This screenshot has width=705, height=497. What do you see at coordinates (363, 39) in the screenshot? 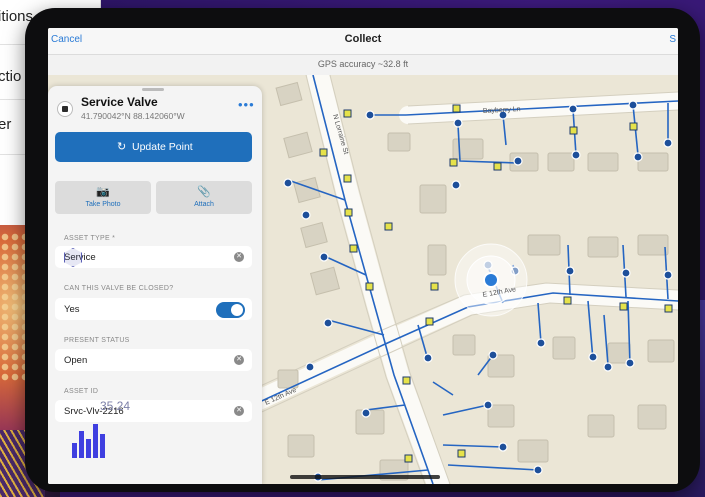
I see `nav-title: Collect` at bounding box center [363, 39].